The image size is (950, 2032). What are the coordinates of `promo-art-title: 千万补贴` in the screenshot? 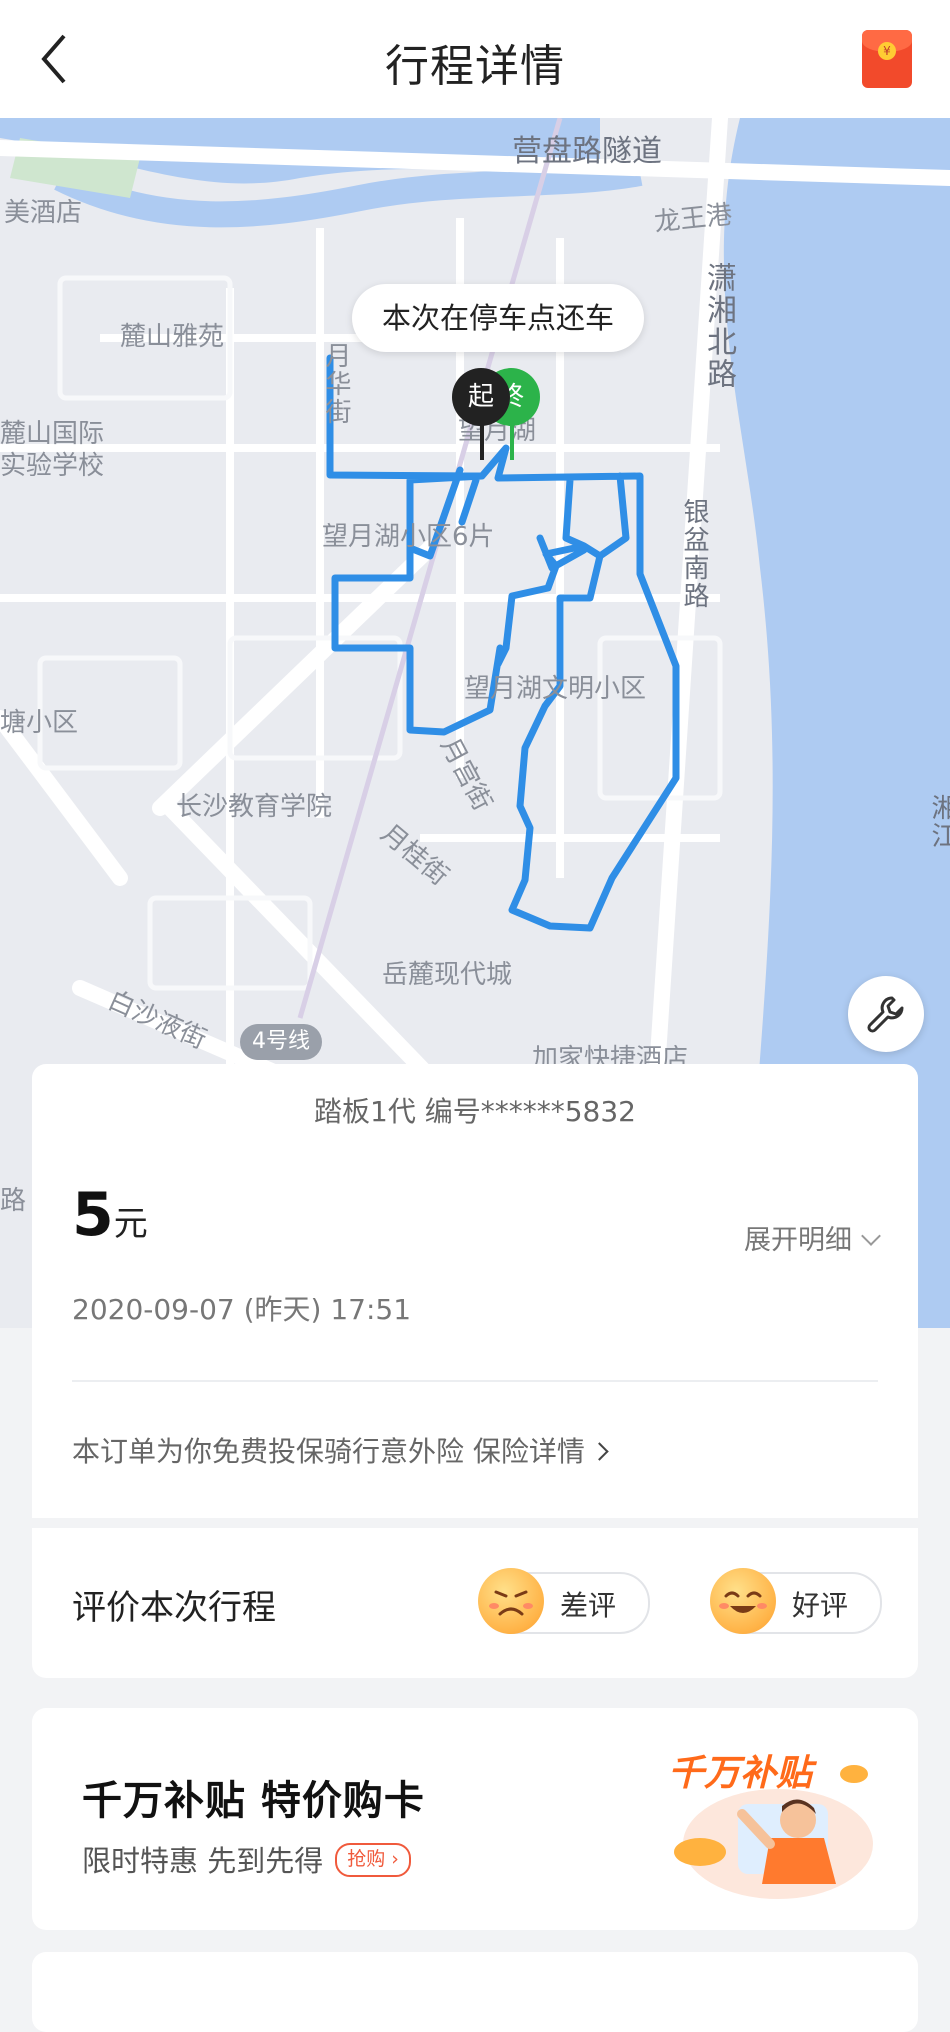 It's located at (740, 1773).